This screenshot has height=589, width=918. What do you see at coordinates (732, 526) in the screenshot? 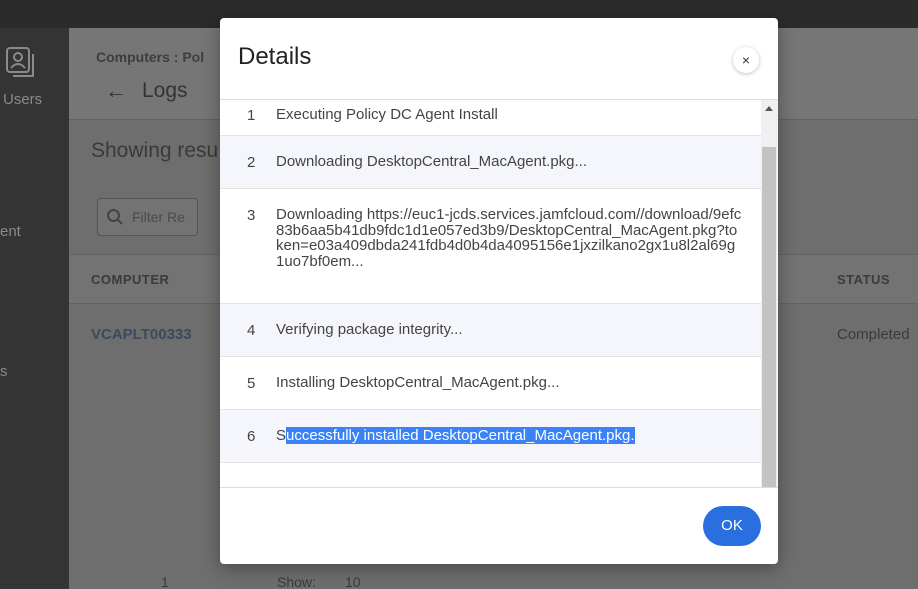
I see `ok-button: OK` at bounding box center [732, 526].